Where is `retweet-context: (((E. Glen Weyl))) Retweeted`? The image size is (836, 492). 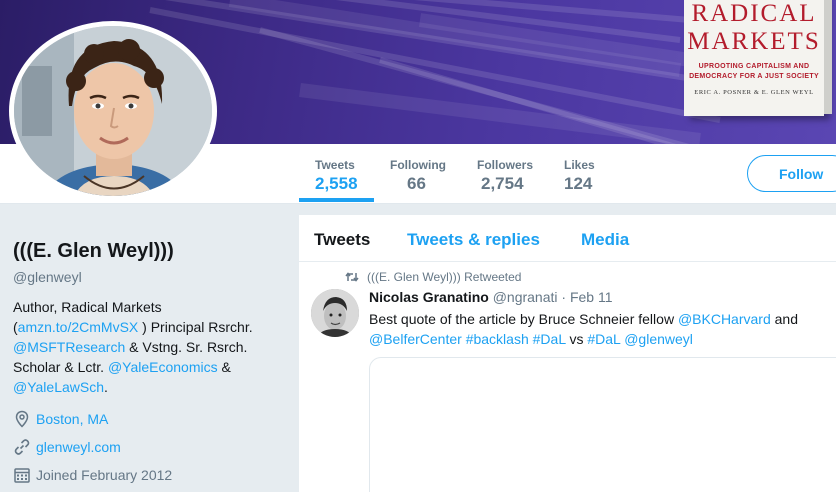 retweet-context: (((E. Glen Weyl))) Retweeted is located at coordinates (433, 277).